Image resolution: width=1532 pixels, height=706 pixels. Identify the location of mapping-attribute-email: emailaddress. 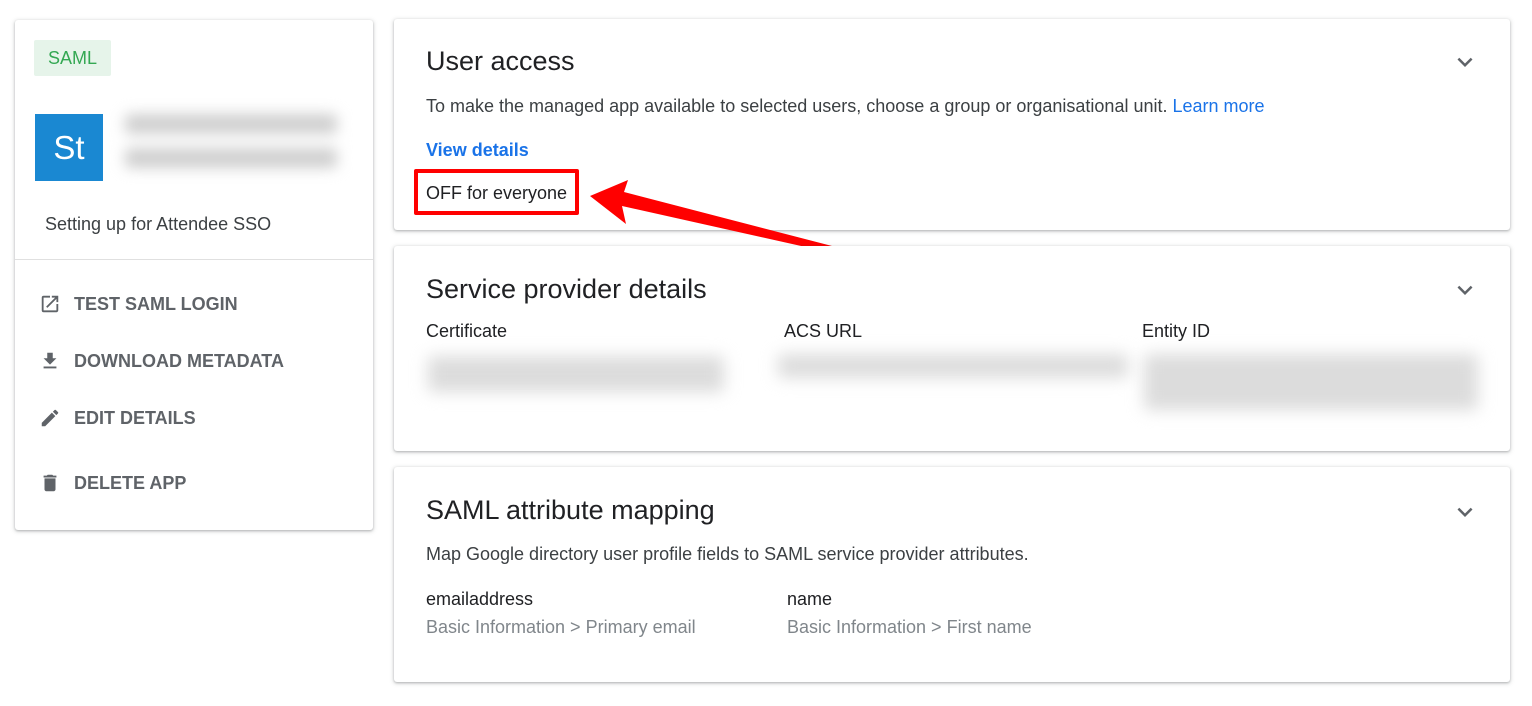
(480, 599).